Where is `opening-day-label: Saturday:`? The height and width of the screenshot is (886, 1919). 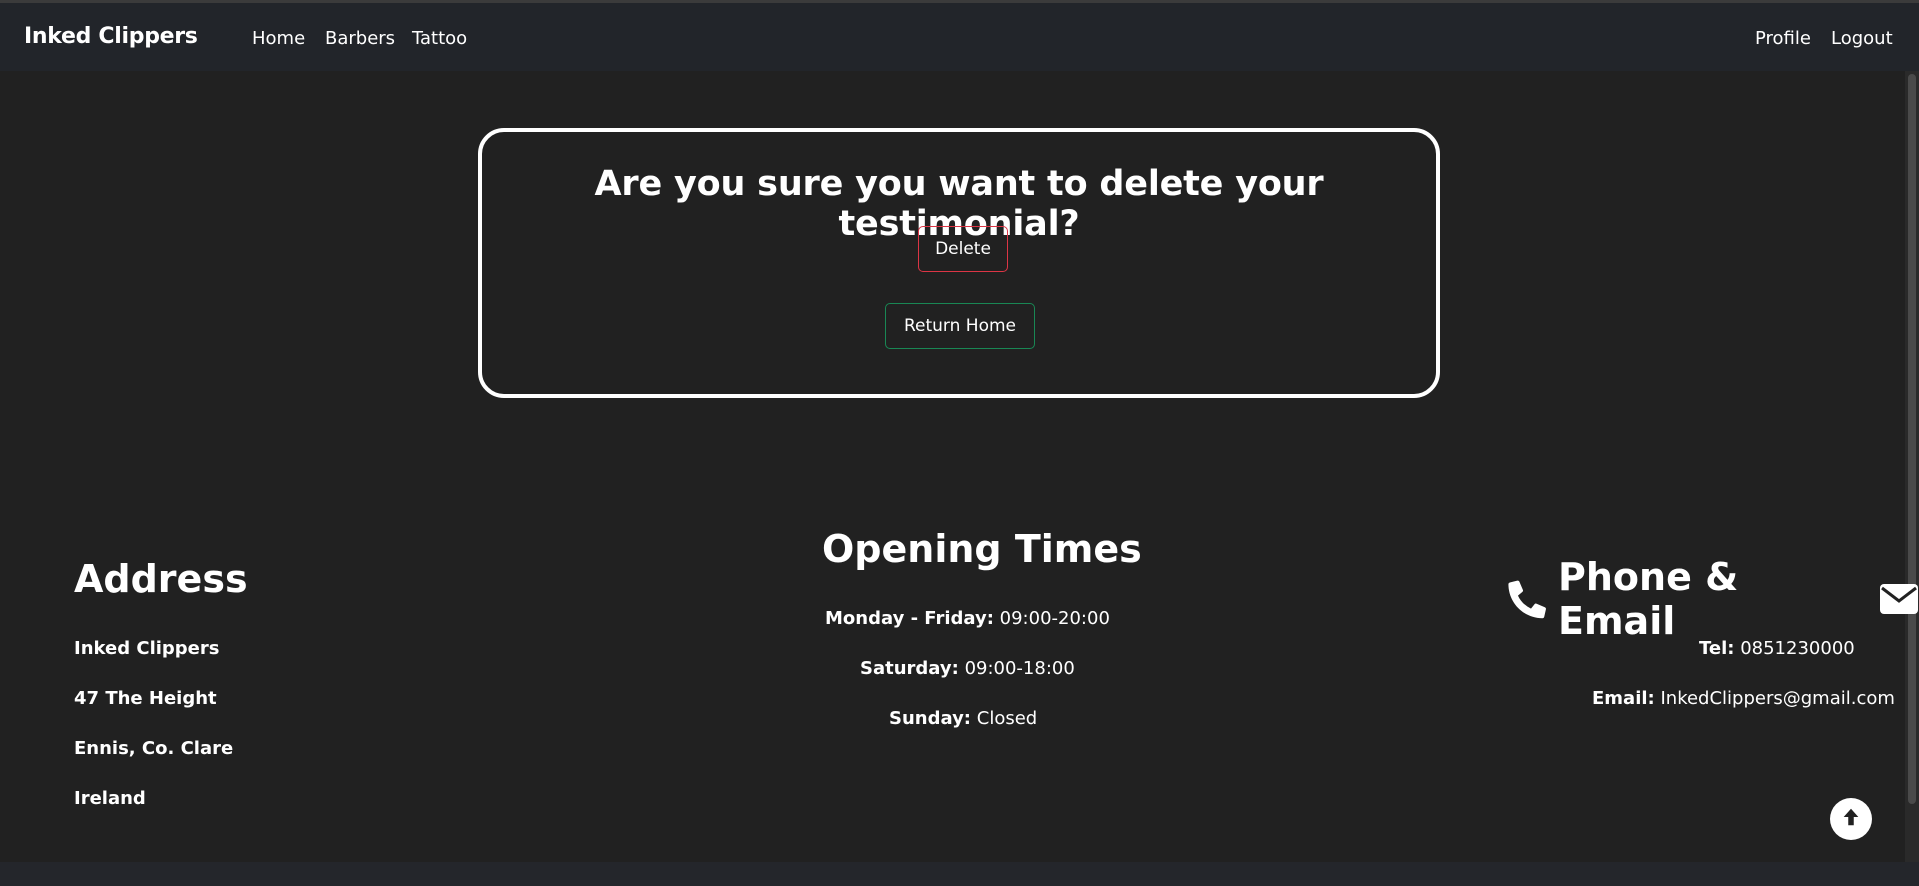
opening-day-label: Saturday: is located at coordinates (909, 668).